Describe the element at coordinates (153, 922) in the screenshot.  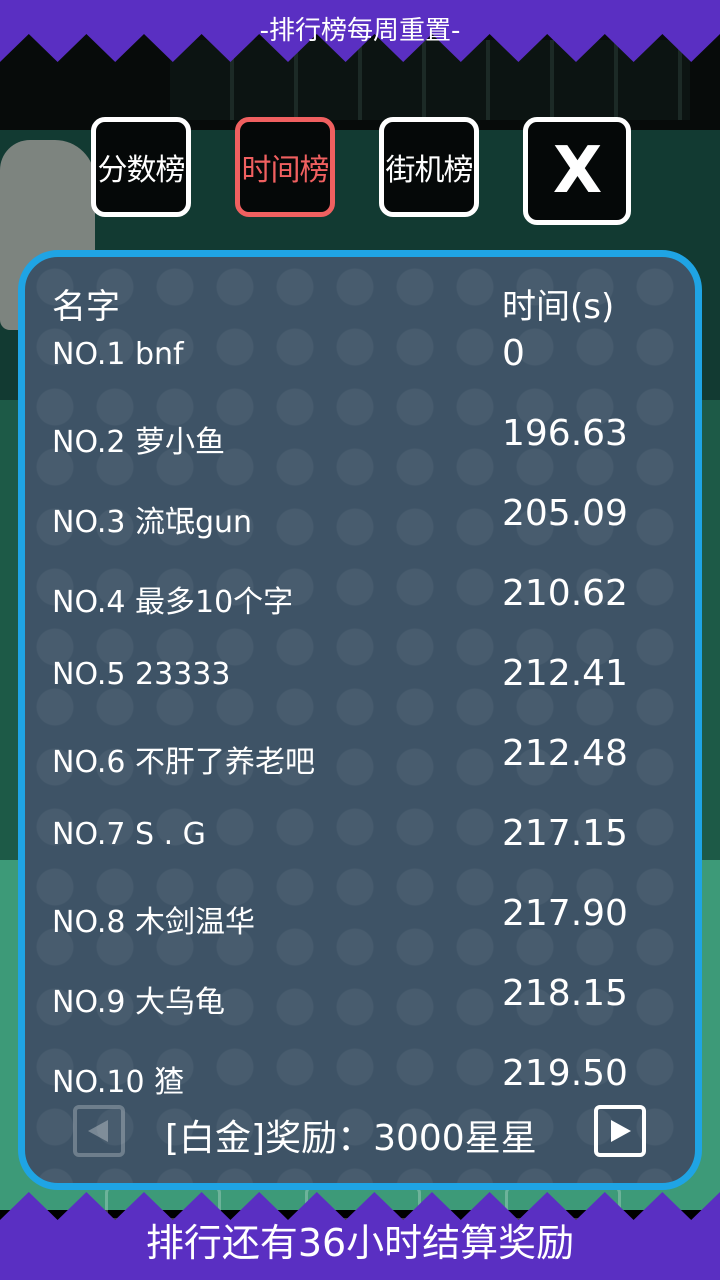
I see `table-row-name: NO.8 木剑温华` at that location.